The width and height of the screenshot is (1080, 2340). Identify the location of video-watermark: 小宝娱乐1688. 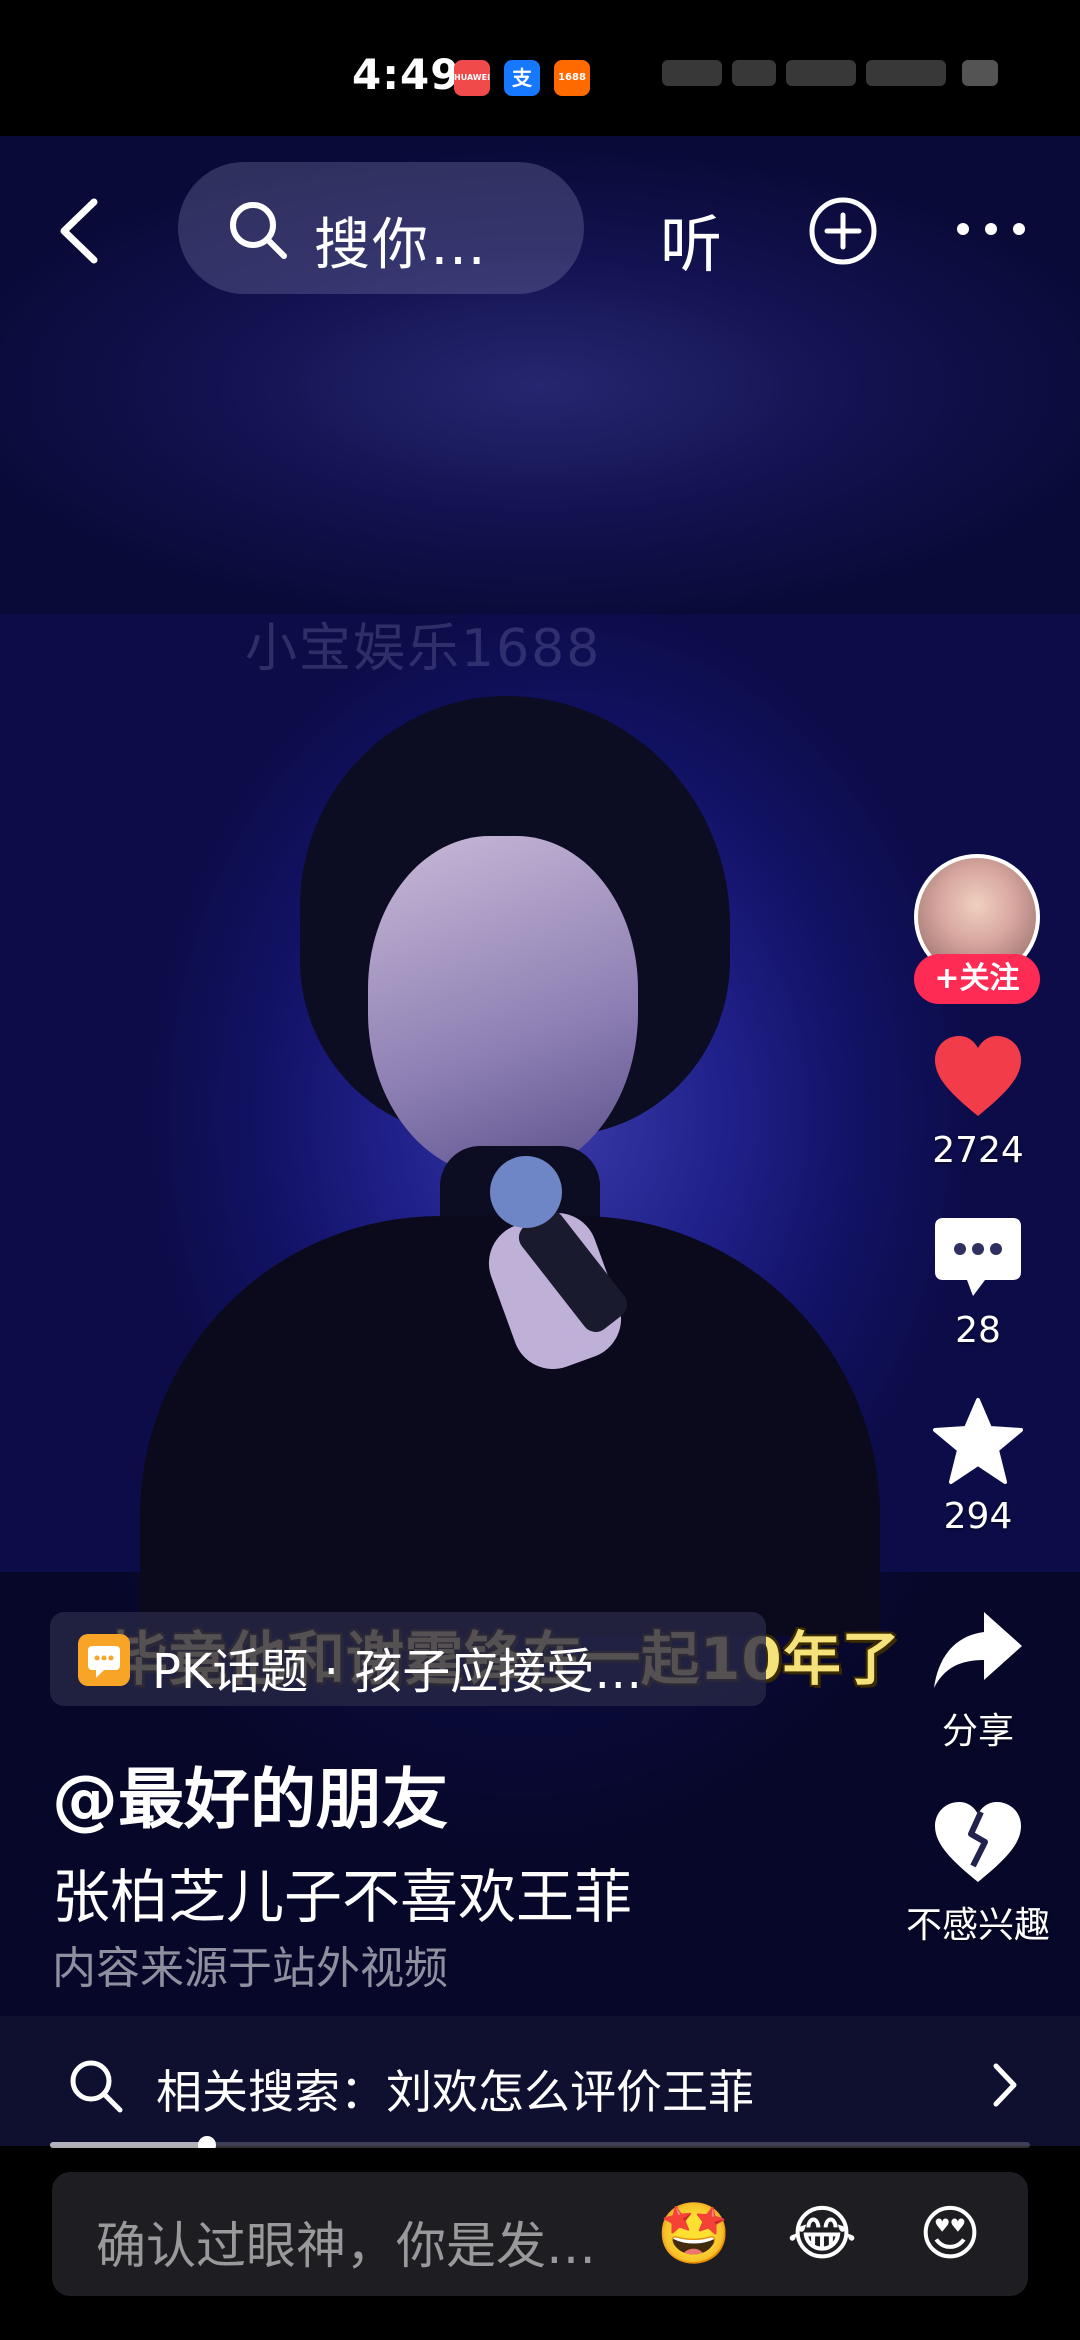
(423, 649).